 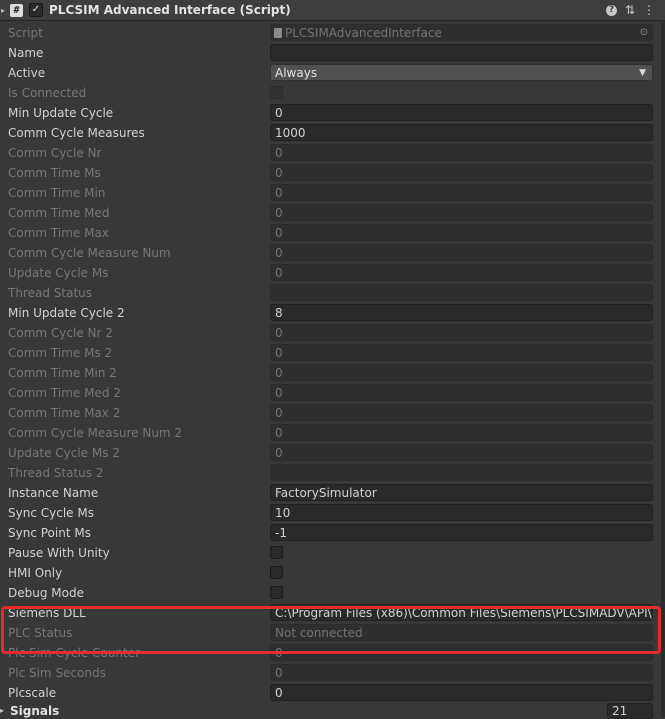 What do you see at coordinates (64, 413) in the screenshot?
I see `field-label: Comm Time Max 2` at bounding box center [64, 413].